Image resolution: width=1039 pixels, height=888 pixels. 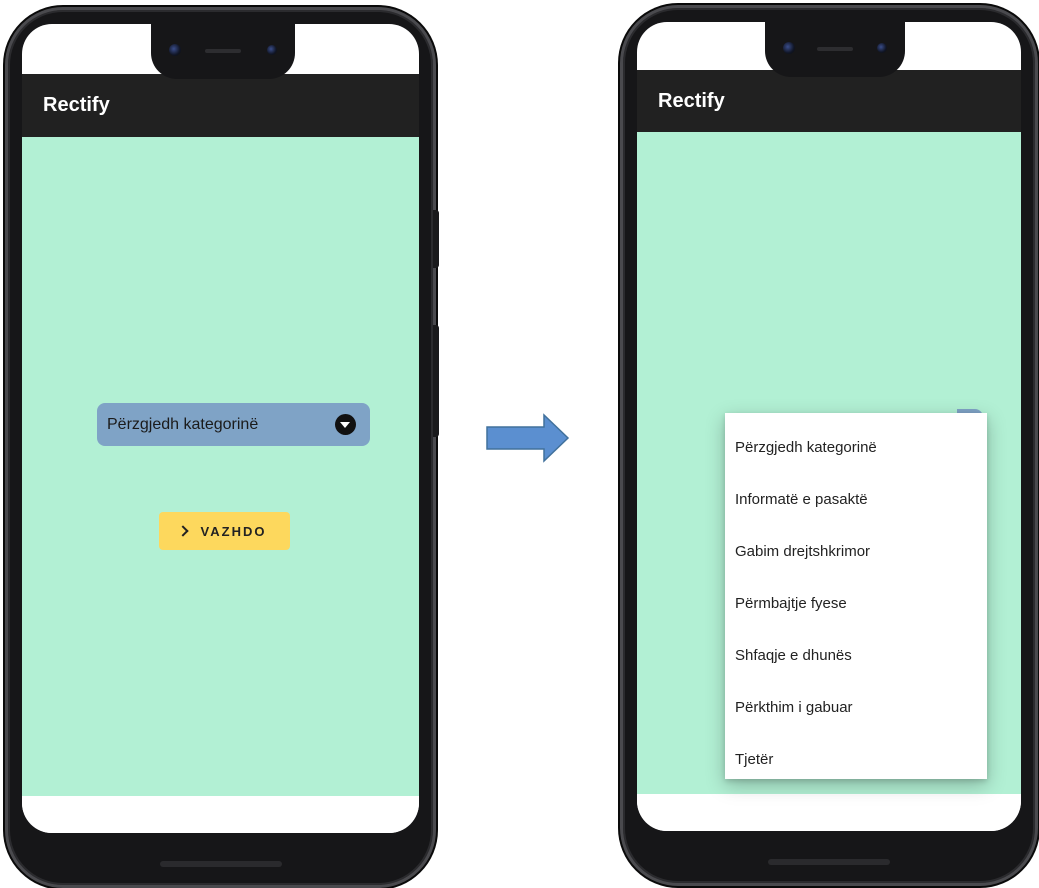 What do you see at coordinates (856, 759) in the screenshot?
I see `menu-item: Tjetër` at bounding box center [856, 759].